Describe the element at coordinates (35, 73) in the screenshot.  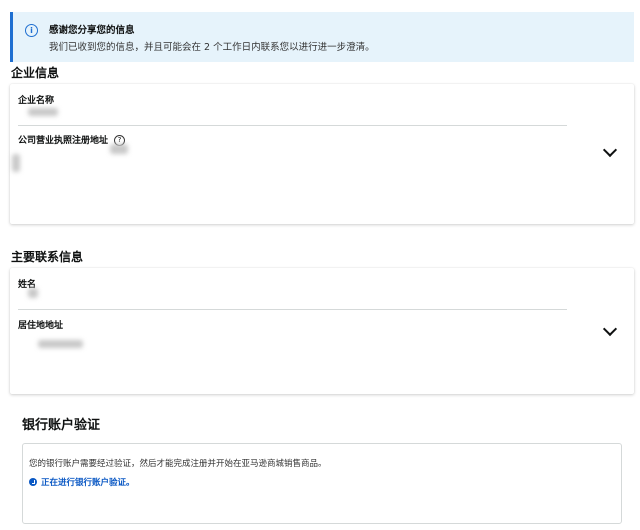
I see `business-section-title: 企业信息` at that location.